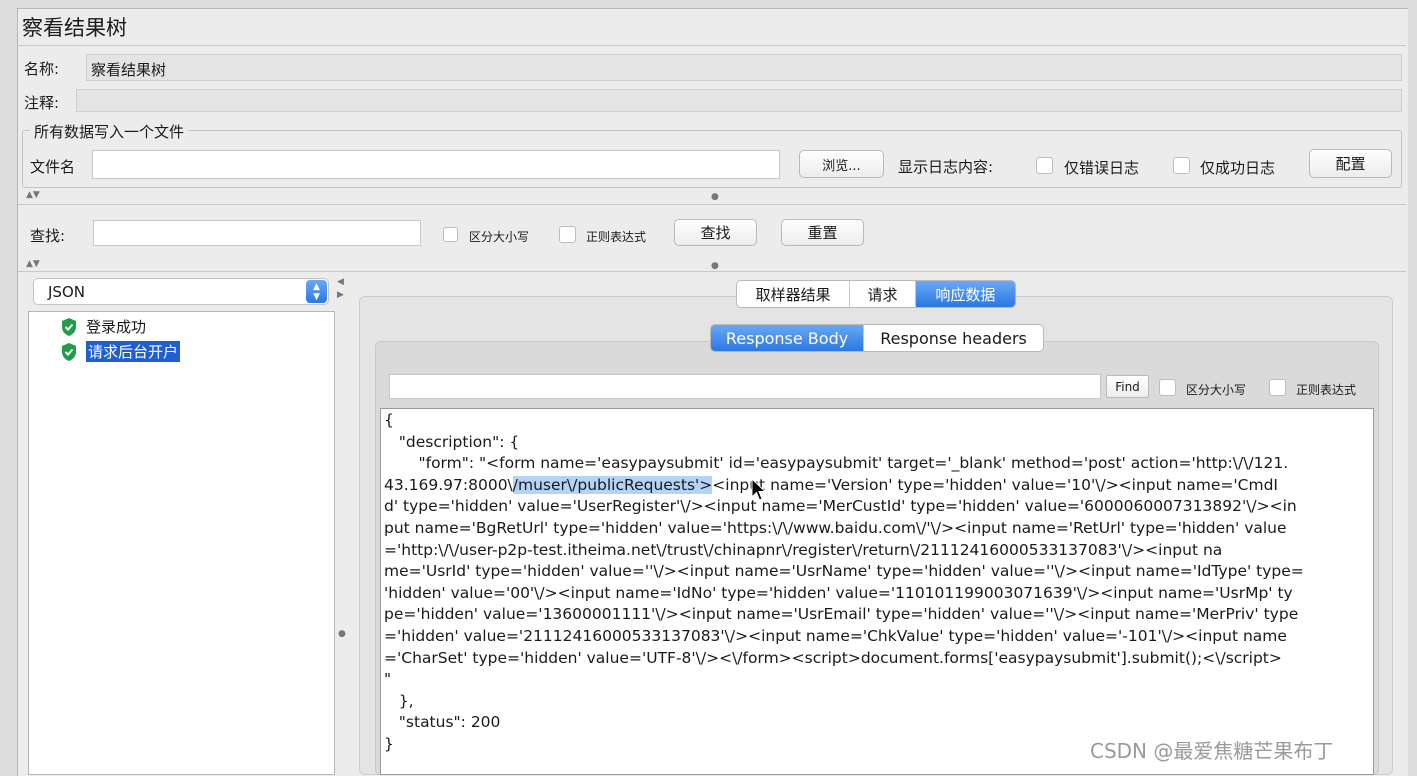  I want to click on body-regex-checkbox, so click(1277, 387).